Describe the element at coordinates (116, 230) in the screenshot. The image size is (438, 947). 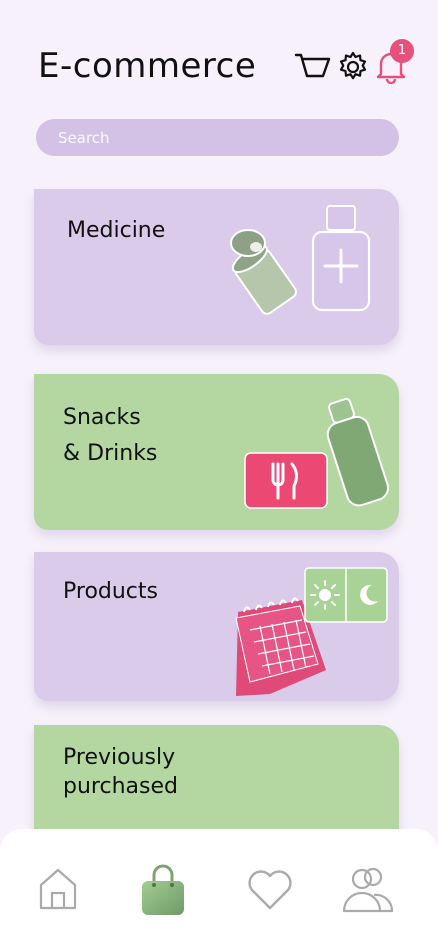
I see `category-label: Medicine` at that location.